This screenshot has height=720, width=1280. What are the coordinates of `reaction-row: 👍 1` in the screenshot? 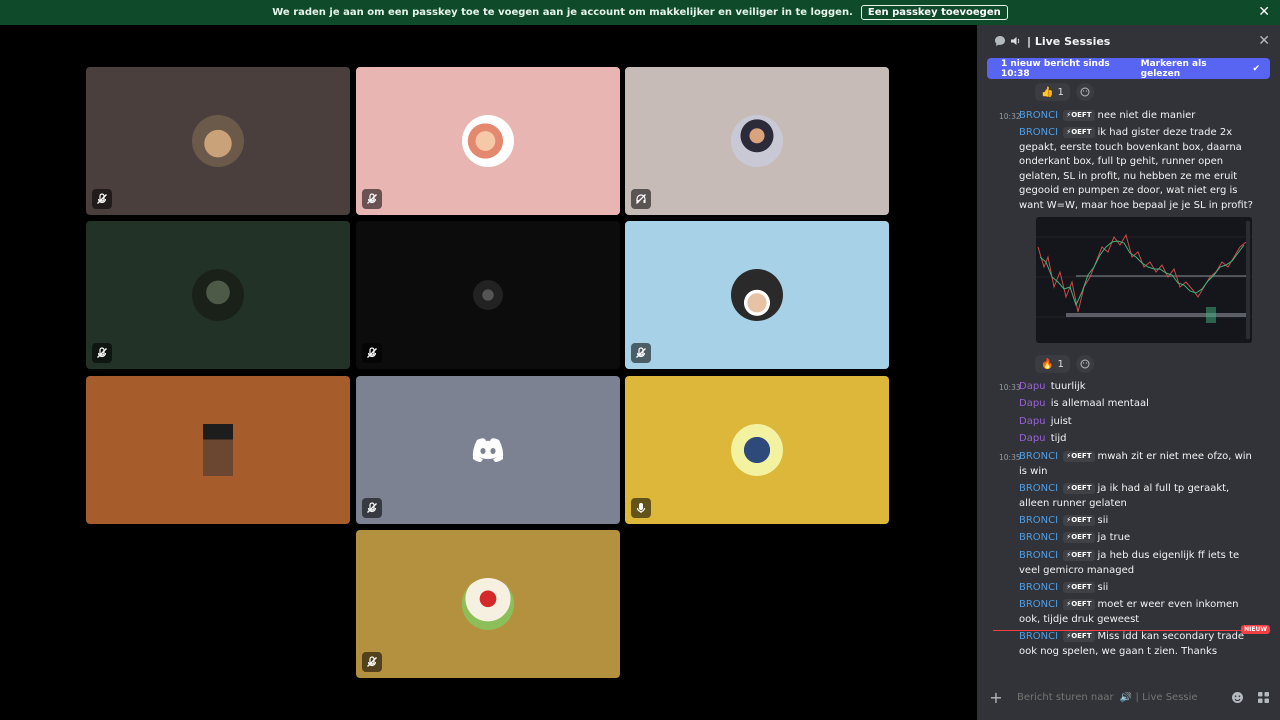 It's located at (1064, 92).